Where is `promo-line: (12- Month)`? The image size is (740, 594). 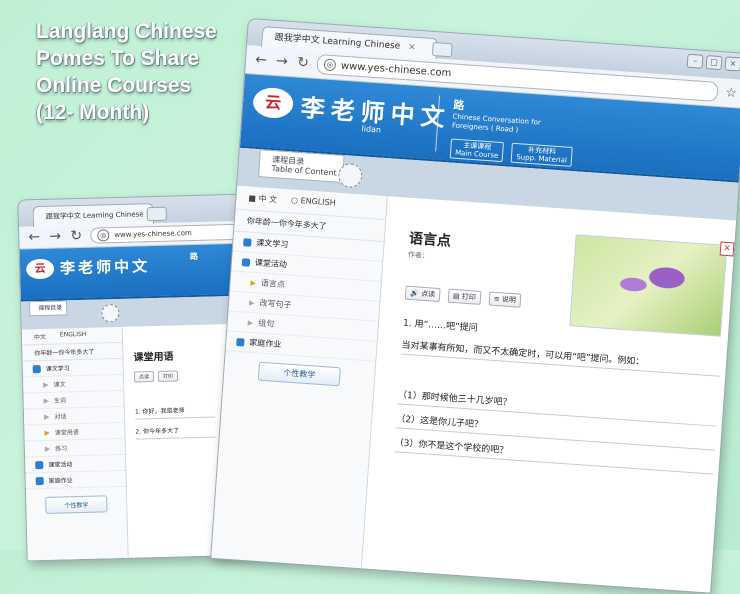
promo-line: (12- Month) is located at coordinates (93, 112).